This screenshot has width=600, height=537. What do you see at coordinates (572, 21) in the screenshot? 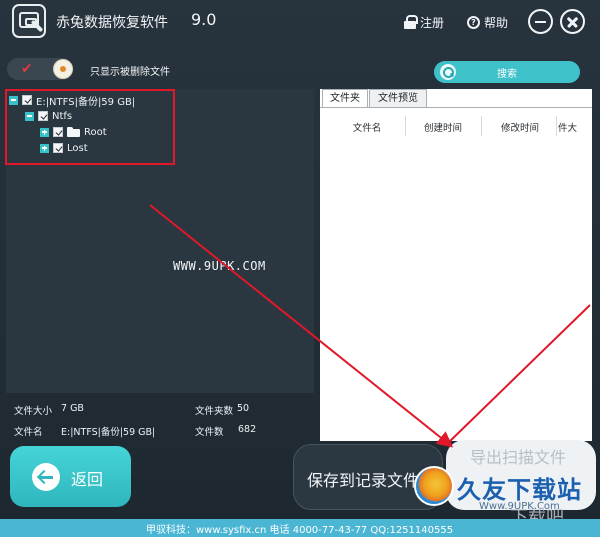
I see `close-button` at bounding box center [572, 21].